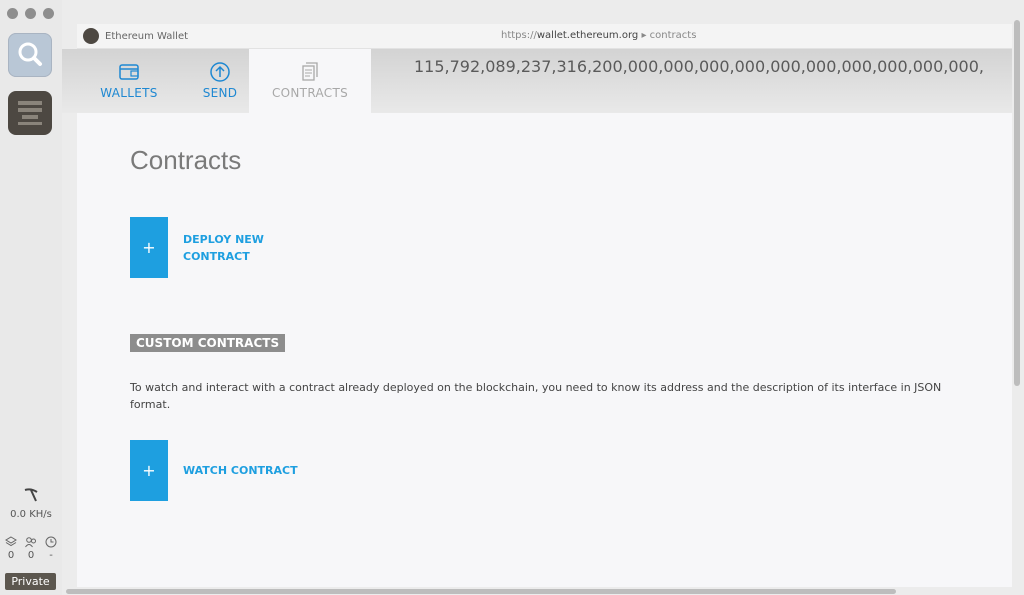  What do you see at coordinates (220, 72) in the screenshot?
I see `send-arrow-icon` at bounding box center [220, 72].